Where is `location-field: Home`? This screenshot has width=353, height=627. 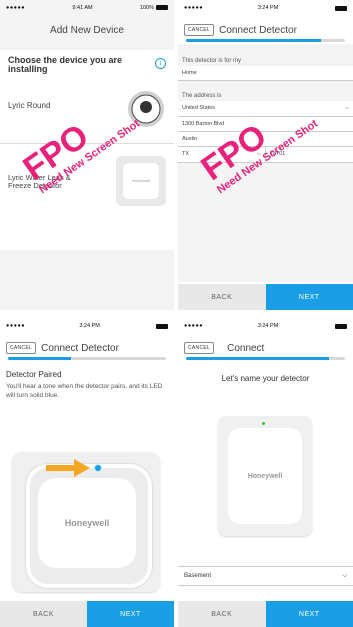
location-field: Home is located at coordinates (265, 73).